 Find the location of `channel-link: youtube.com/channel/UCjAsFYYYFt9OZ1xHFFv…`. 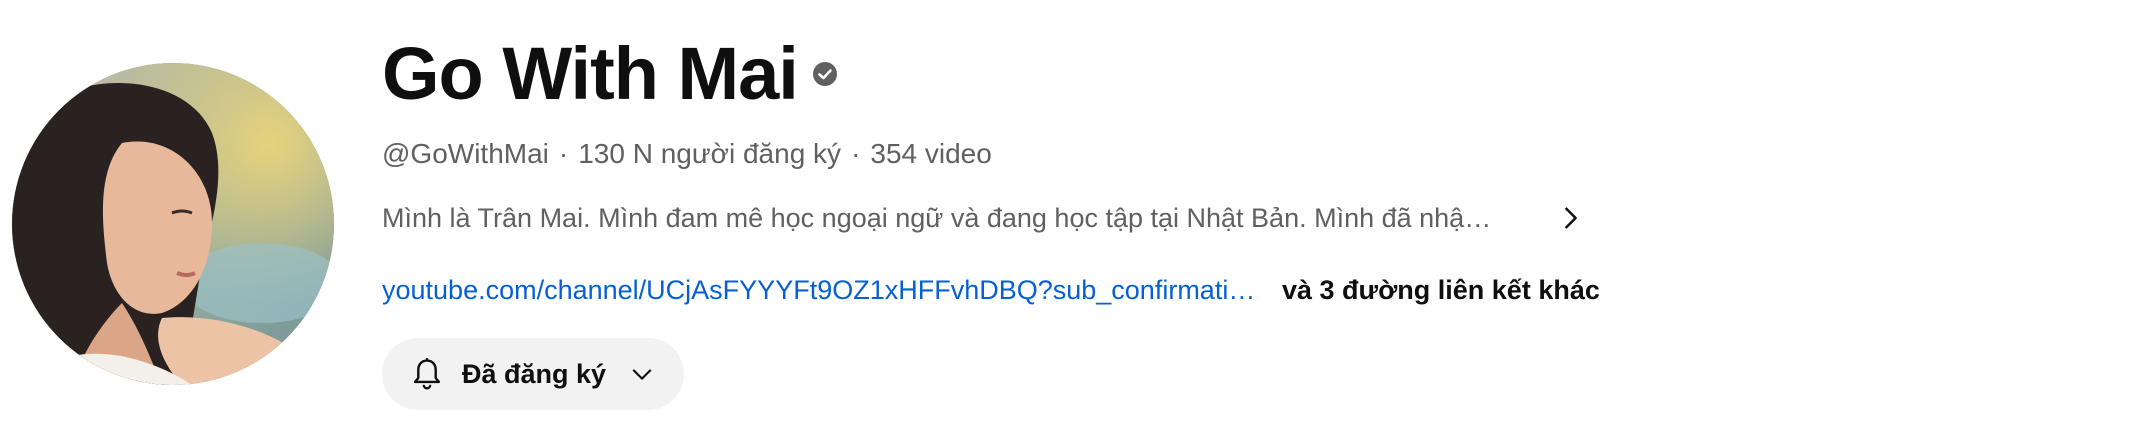

channel-link: youtube.com/channel/UCjAsFYYYFt9OZ1xHFFv… is located at coordinates (826, 290).